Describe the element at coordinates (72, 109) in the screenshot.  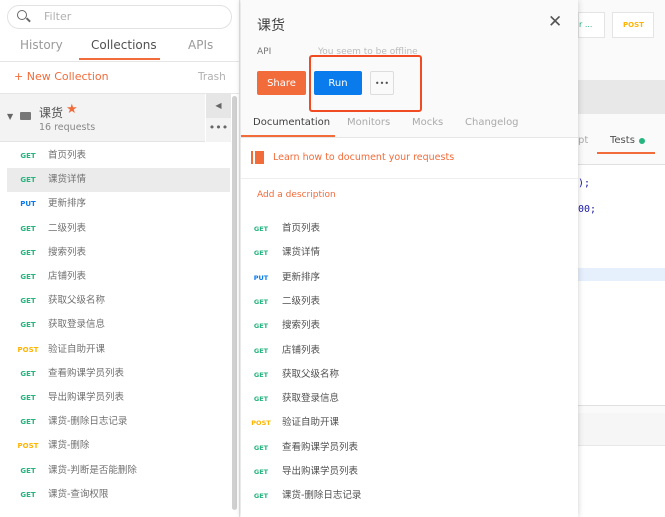
I see `star-icon: ★` at that location.